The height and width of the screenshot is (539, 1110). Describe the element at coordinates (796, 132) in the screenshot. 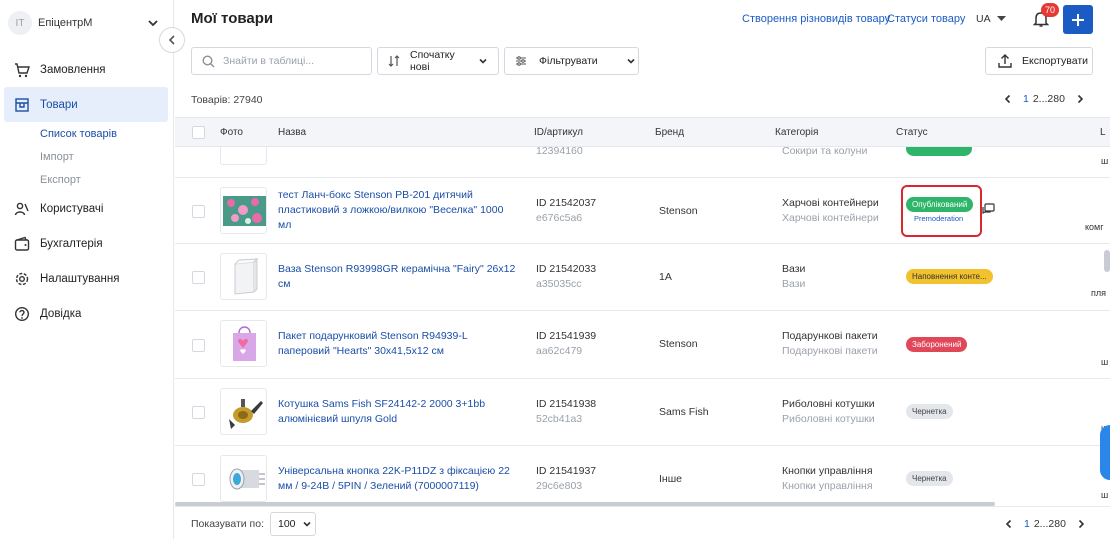

I see `column-category: Категорія` at that location.